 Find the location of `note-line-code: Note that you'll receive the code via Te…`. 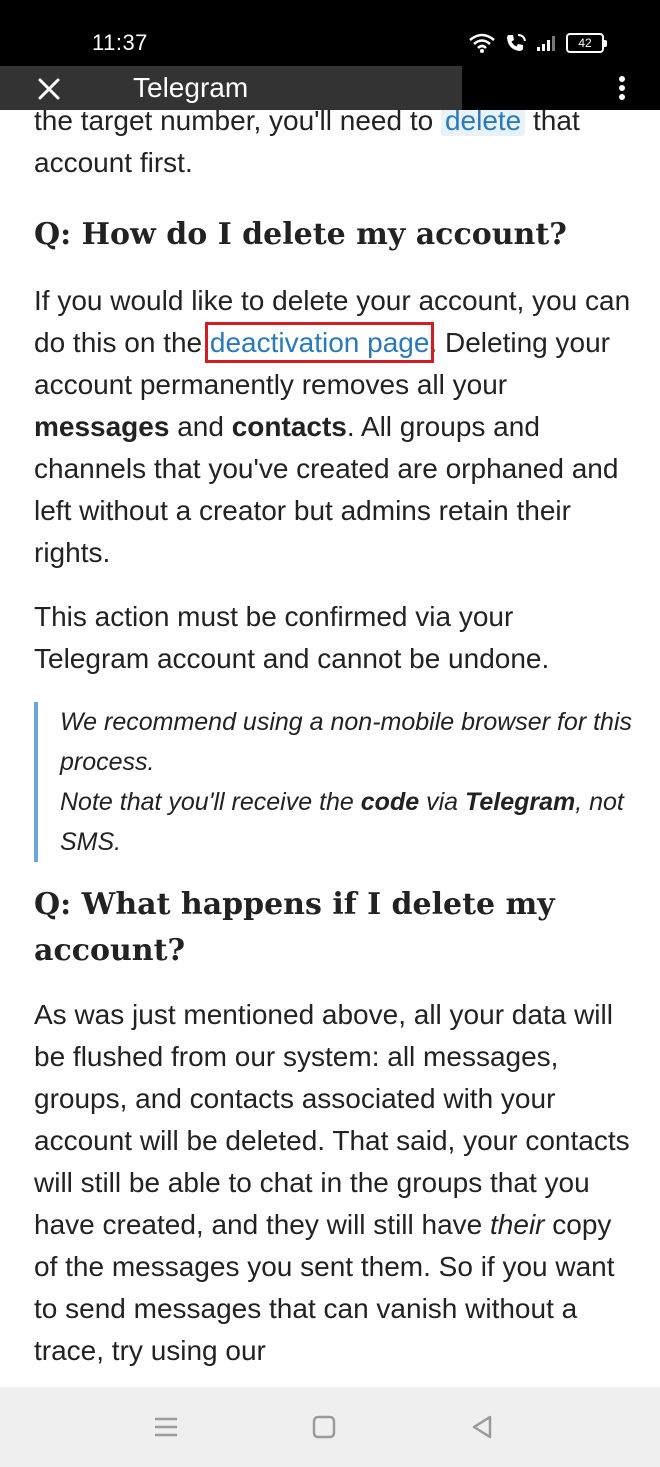

note-line-code: Note that you'll receive the code via Te… is located at coordinates (342, 822).